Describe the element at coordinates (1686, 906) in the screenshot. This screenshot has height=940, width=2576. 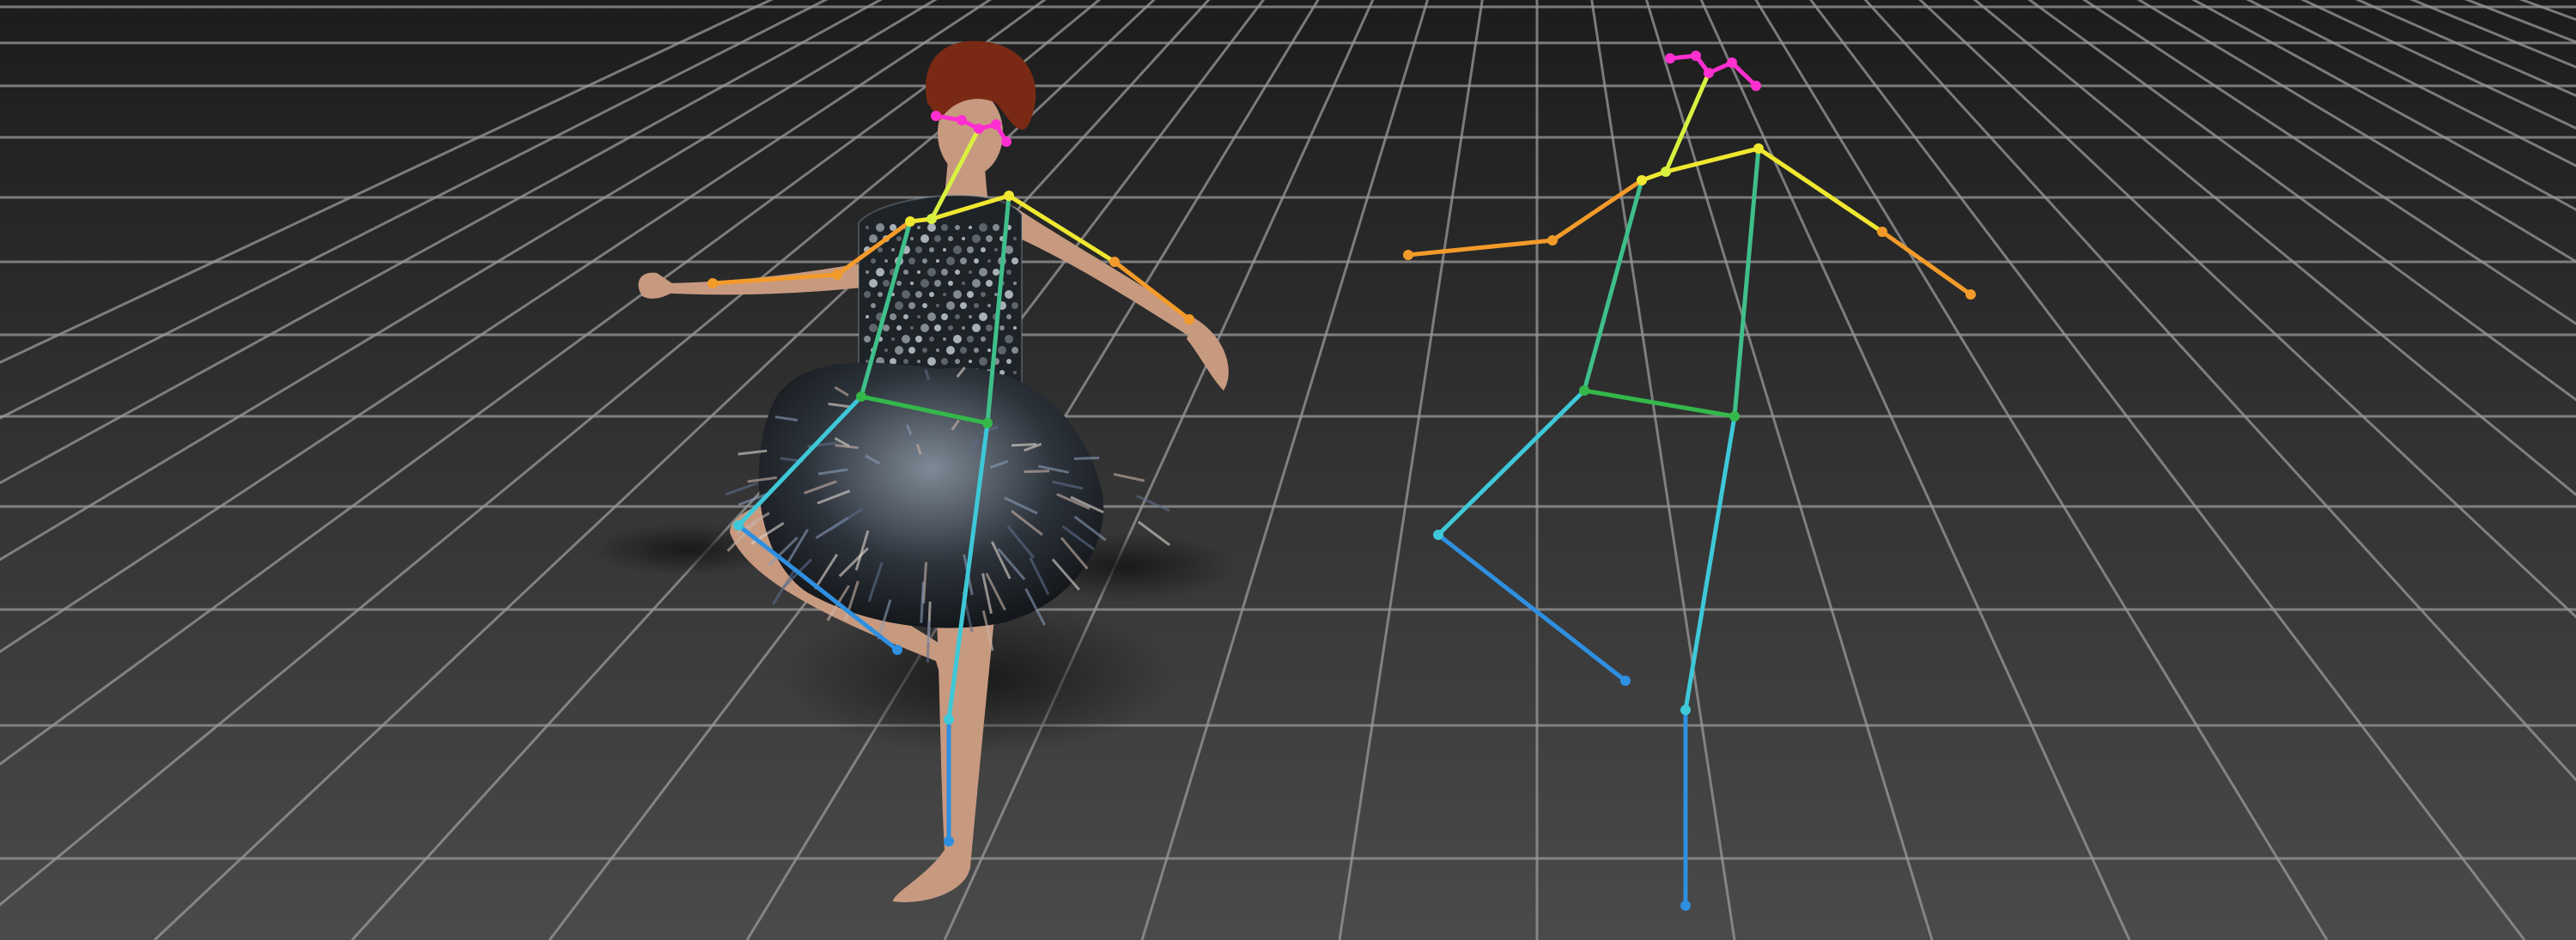
I see `skeleton-joint-rank` at that location.